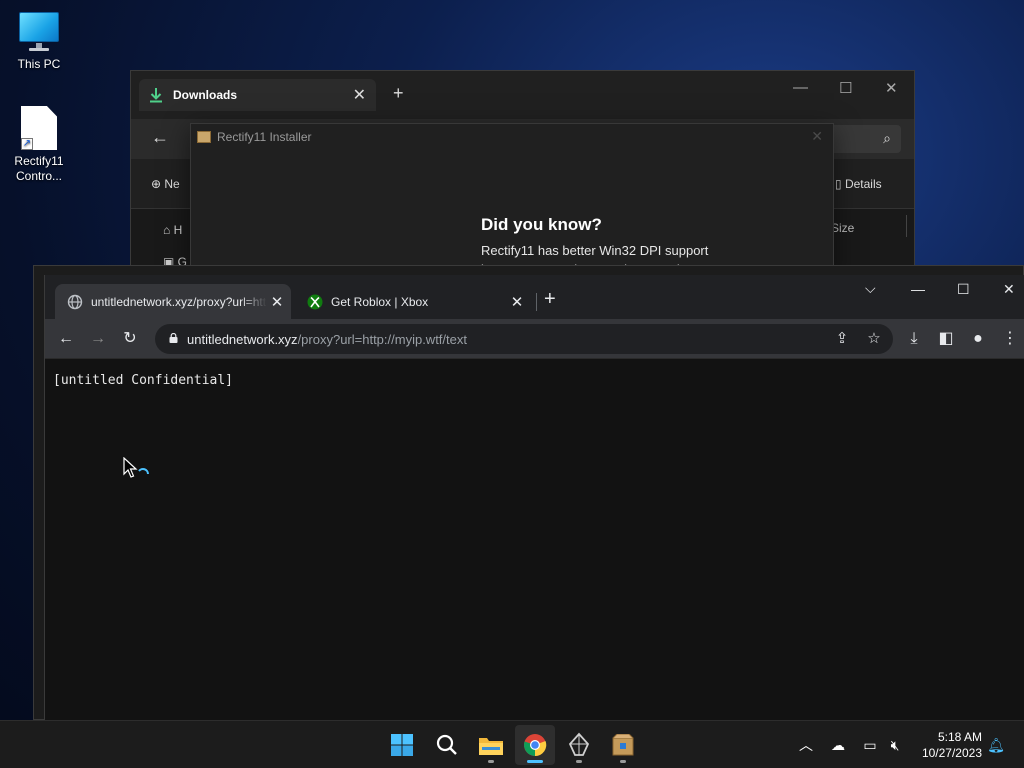 This screenshot has width=1024, height=768. I want to click on windows-start-icon, so click(402, 745).